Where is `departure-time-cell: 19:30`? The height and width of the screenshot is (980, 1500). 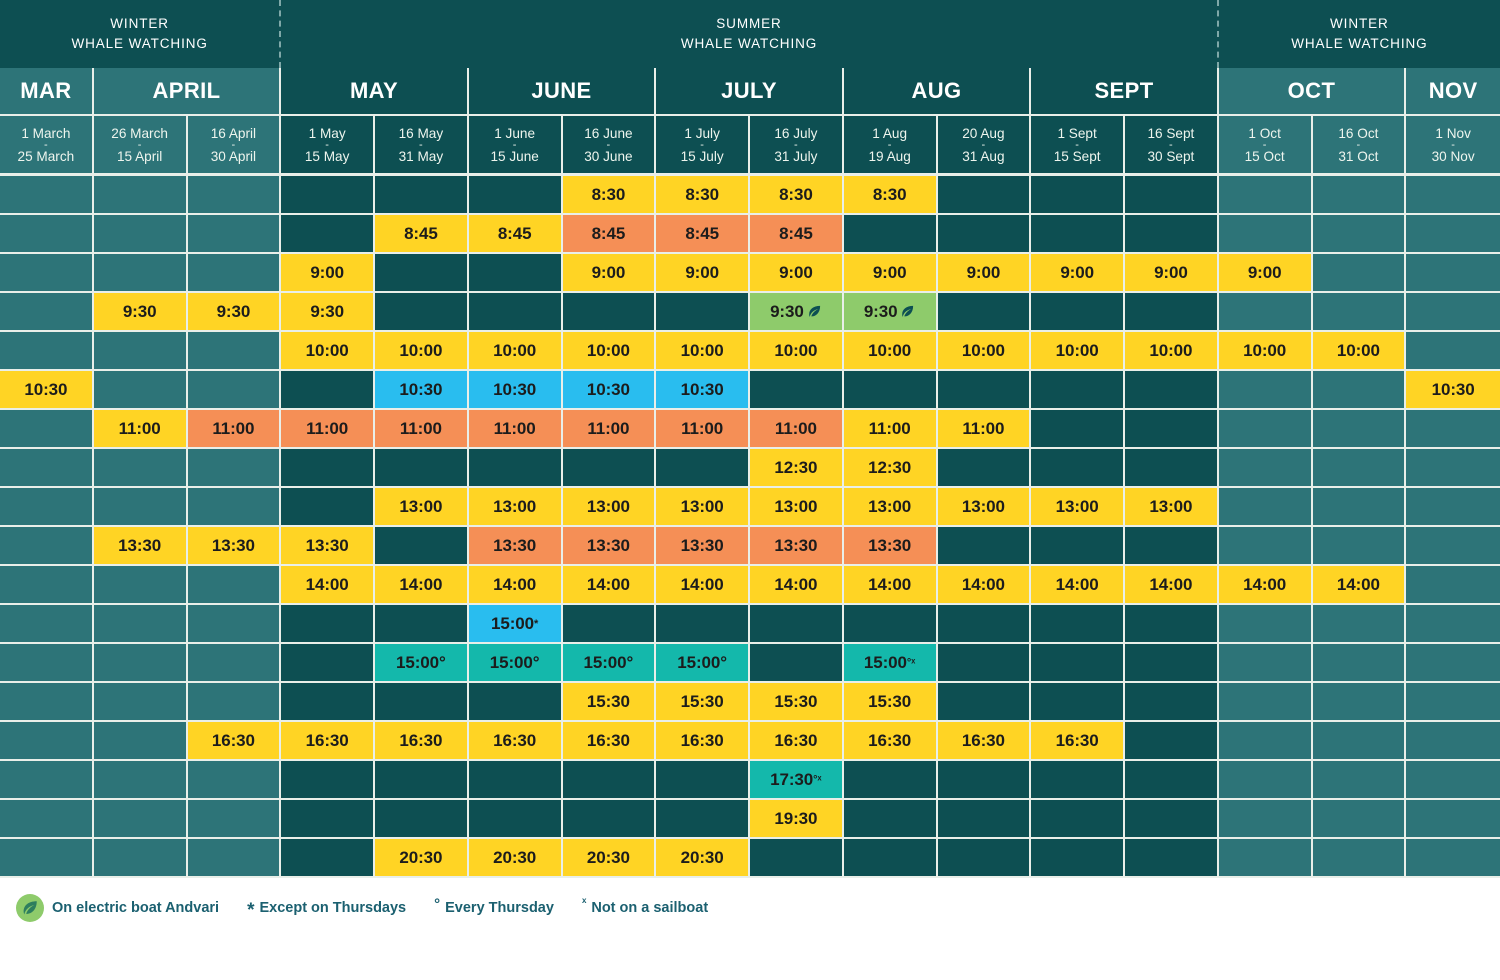 departure-time-cell: 19:30 is located at coordinates (797, 819).